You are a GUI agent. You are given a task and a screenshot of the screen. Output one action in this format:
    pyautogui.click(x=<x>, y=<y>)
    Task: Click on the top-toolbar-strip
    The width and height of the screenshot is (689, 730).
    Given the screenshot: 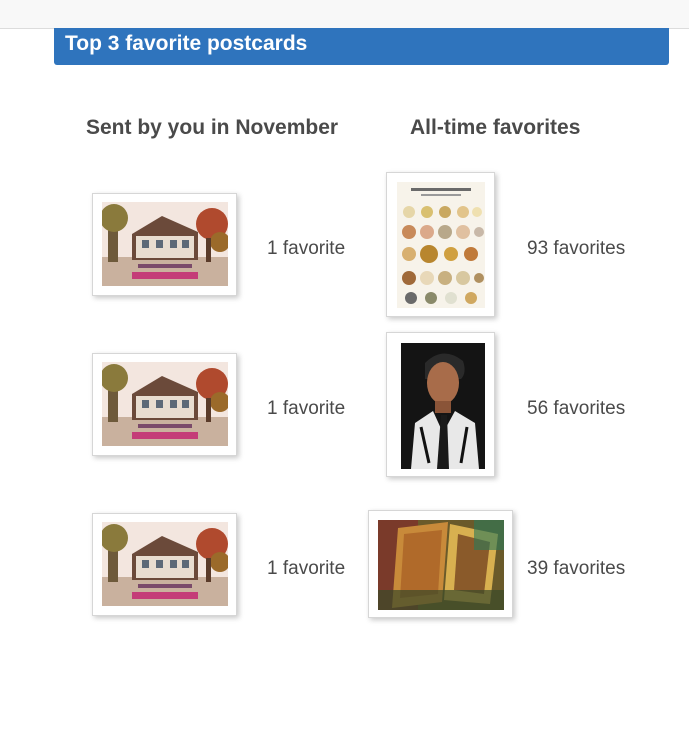 What is the action you would take?
    pyautogui.click(x=344, y=14)
    